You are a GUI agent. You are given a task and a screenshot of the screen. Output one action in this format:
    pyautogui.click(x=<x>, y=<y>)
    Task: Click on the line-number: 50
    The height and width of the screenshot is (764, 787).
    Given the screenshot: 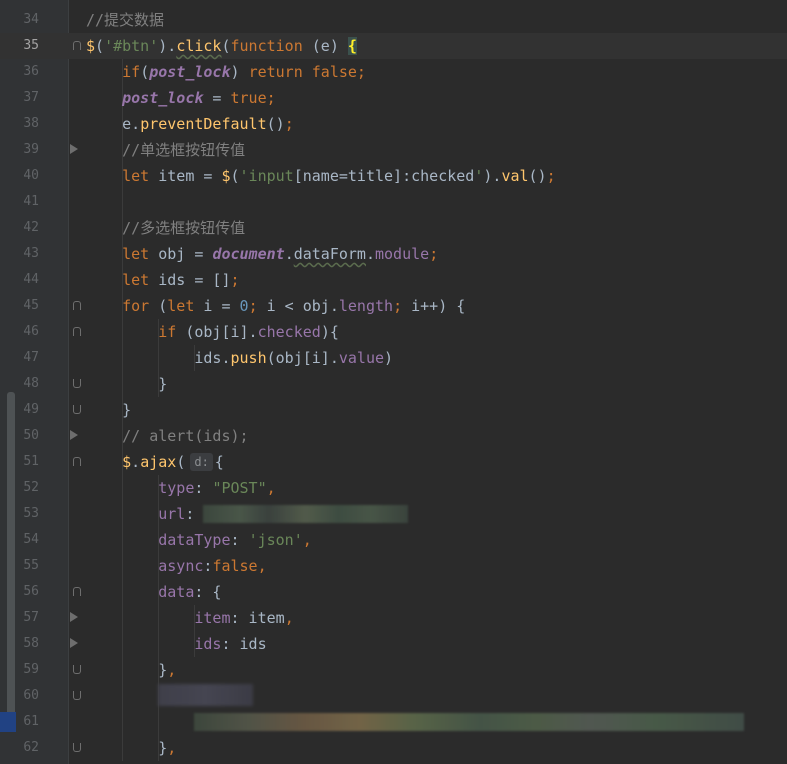 What is the action you would take?
    pyautogui.click(x=27, y=436)
    